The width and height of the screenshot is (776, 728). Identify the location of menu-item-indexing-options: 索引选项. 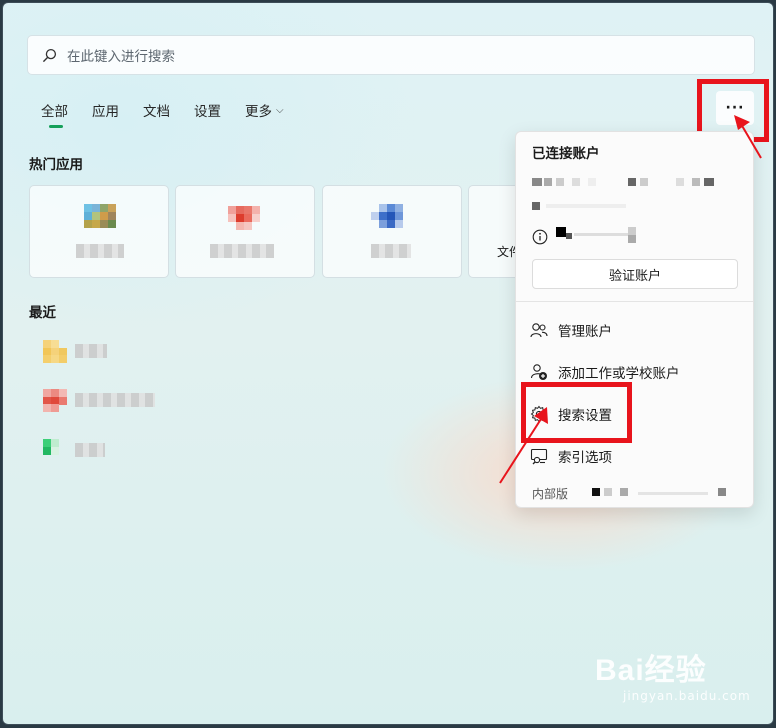
(571, 456).